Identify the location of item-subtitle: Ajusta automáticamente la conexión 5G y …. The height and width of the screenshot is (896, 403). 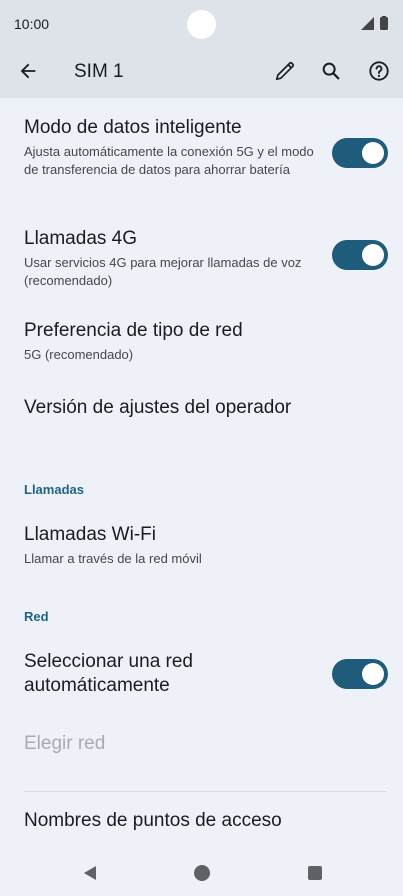
(169, 160).